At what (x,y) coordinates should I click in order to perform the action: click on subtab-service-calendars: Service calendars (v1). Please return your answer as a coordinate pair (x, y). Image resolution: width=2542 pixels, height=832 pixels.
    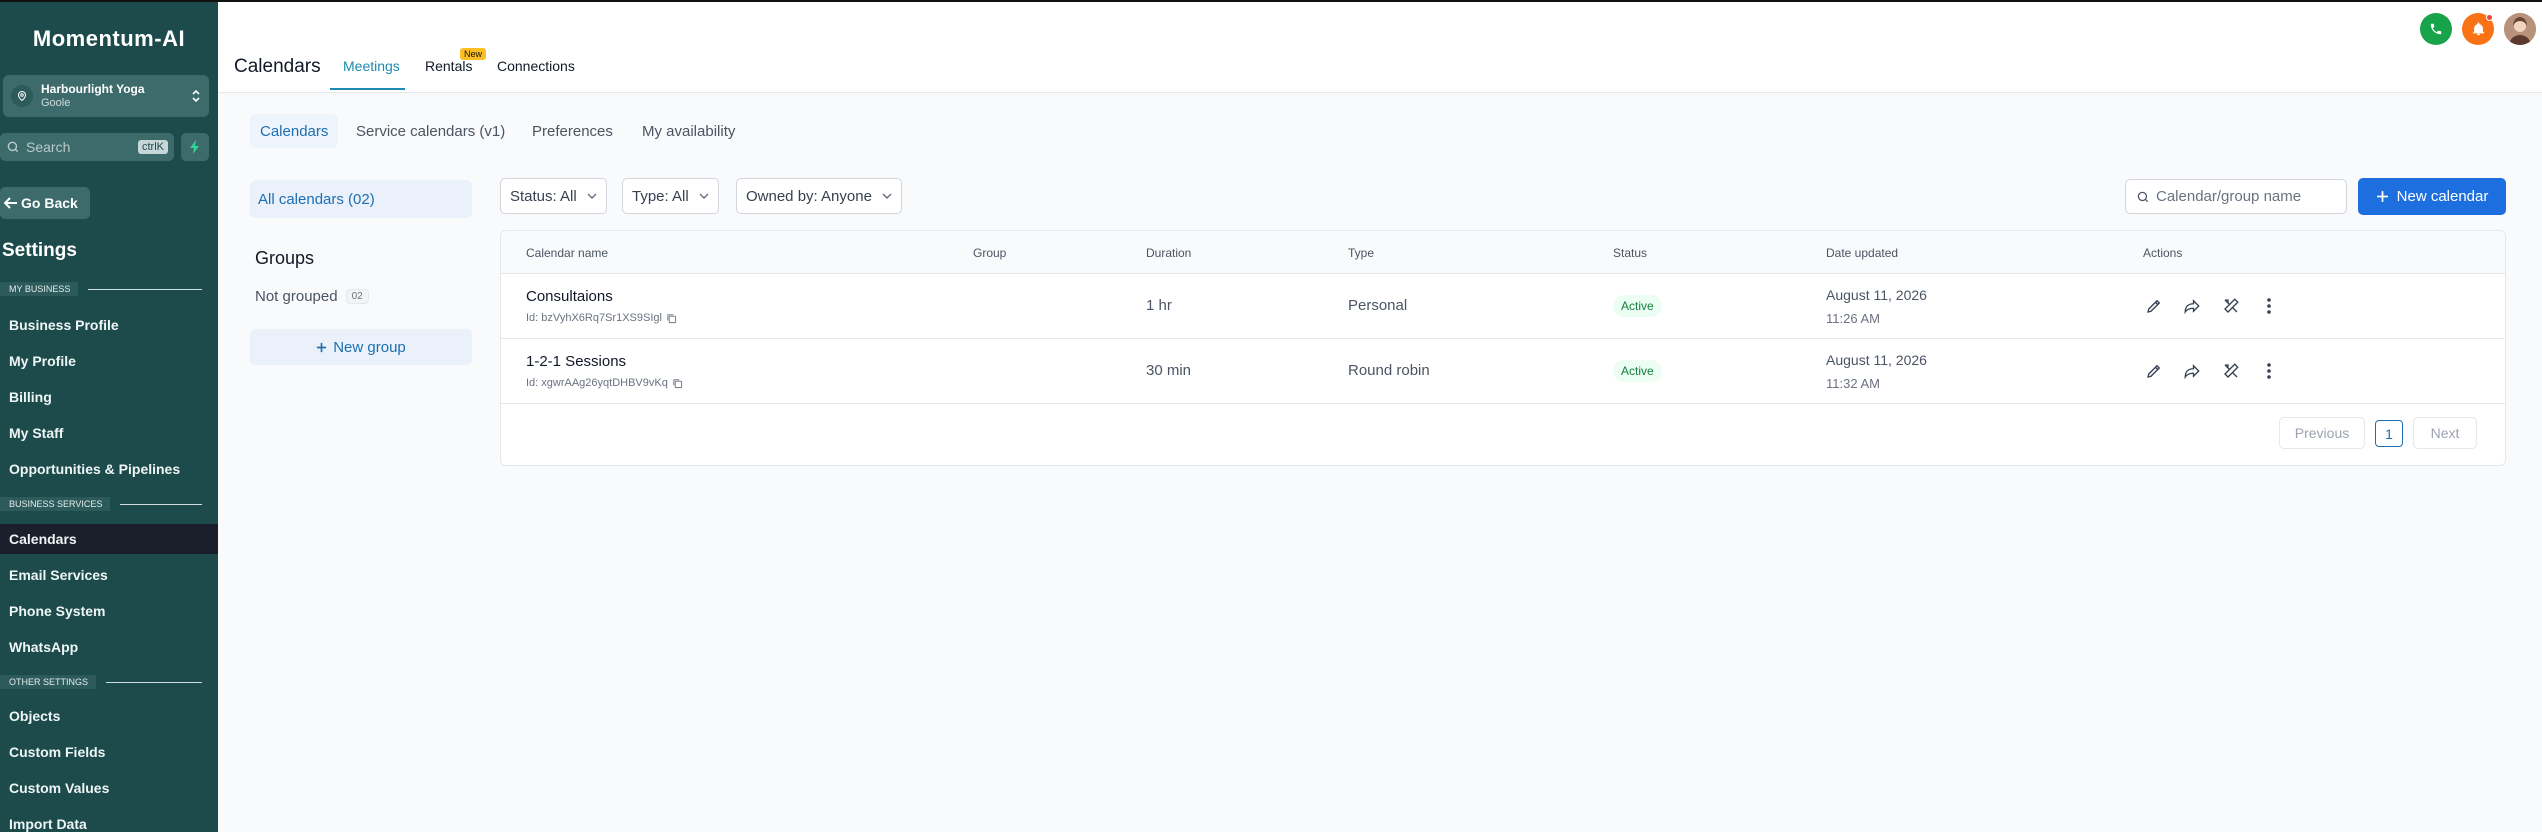
    Looking at the image, I should click on (430, 131).